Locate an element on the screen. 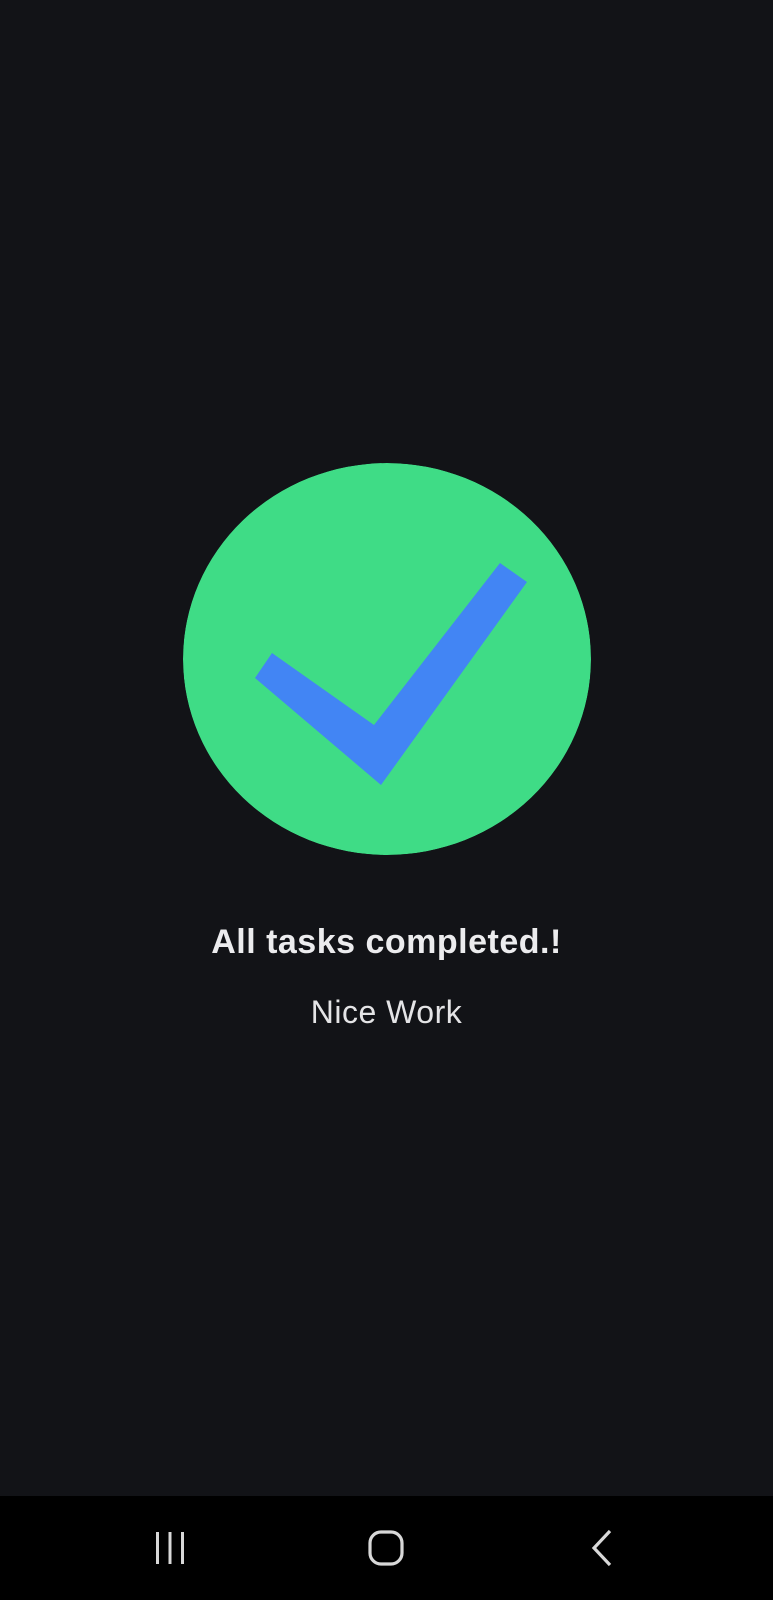  success-circle is located at coordinates (387, 659).